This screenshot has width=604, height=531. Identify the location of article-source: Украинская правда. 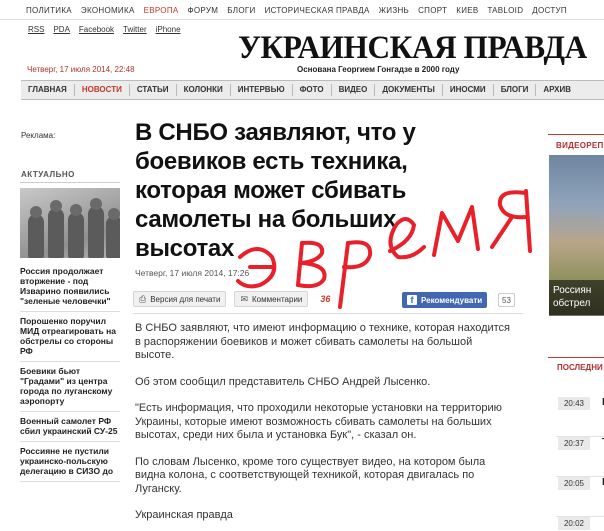
(184, 515).